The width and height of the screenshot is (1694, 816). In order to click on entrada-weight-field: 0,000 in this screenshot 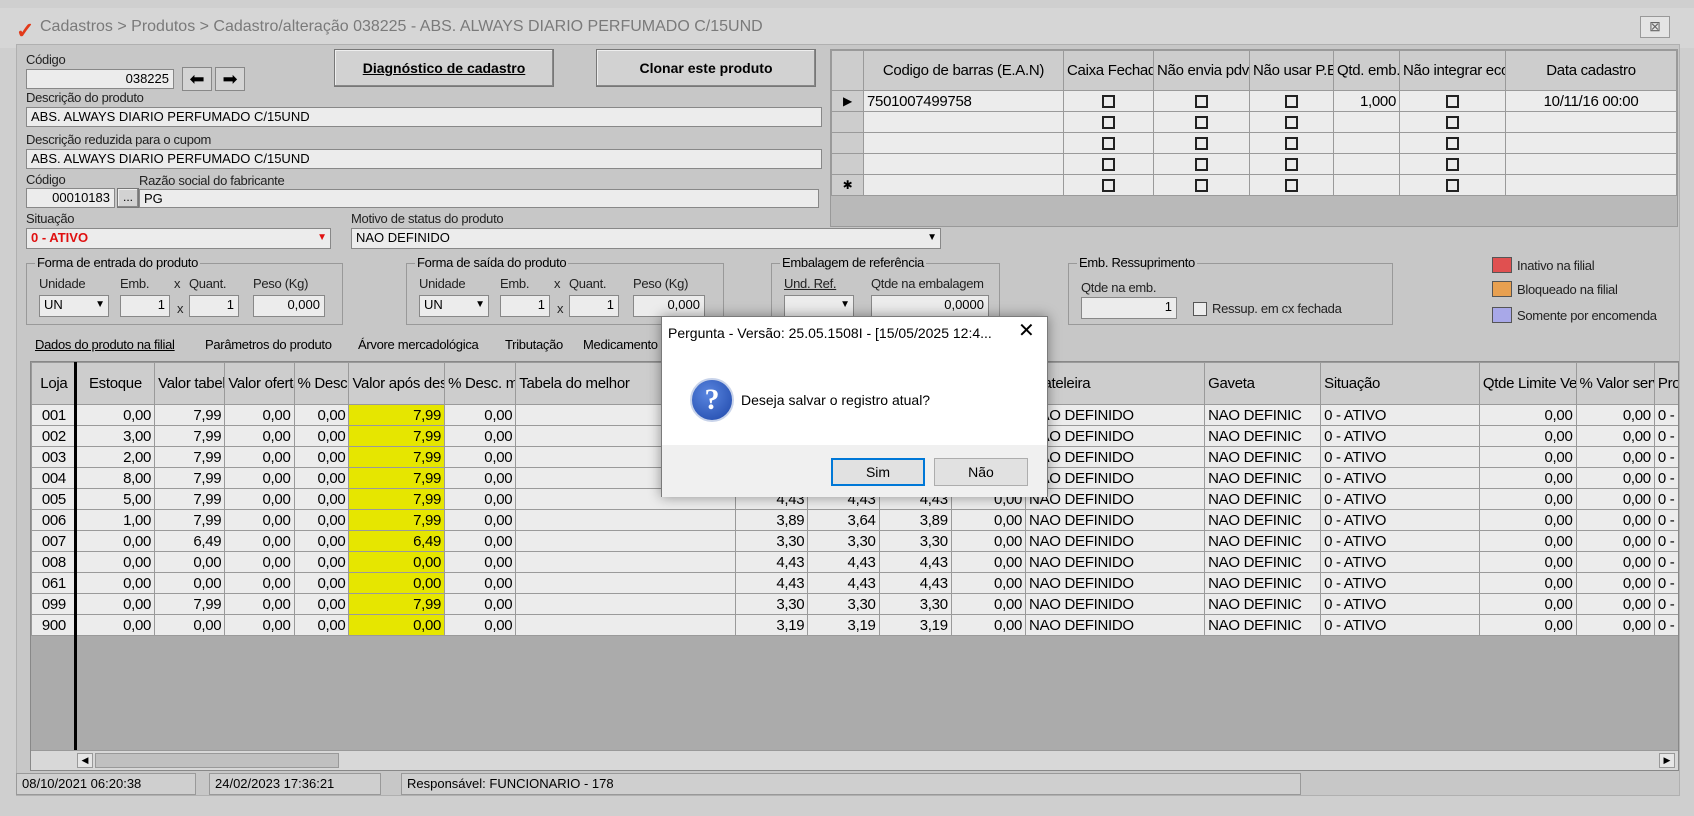, I will do `click(289, 306)`.